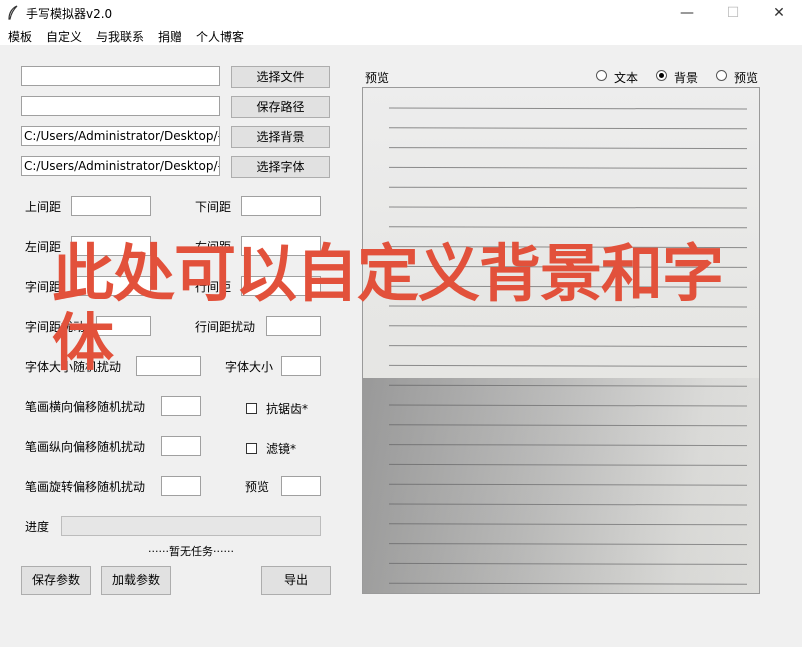 Image resolution: width=802 pixels, height=647 pixels. I want to click on stroke-rot-label: 笔画旋转偏移随机扰动, so click(85, 487).